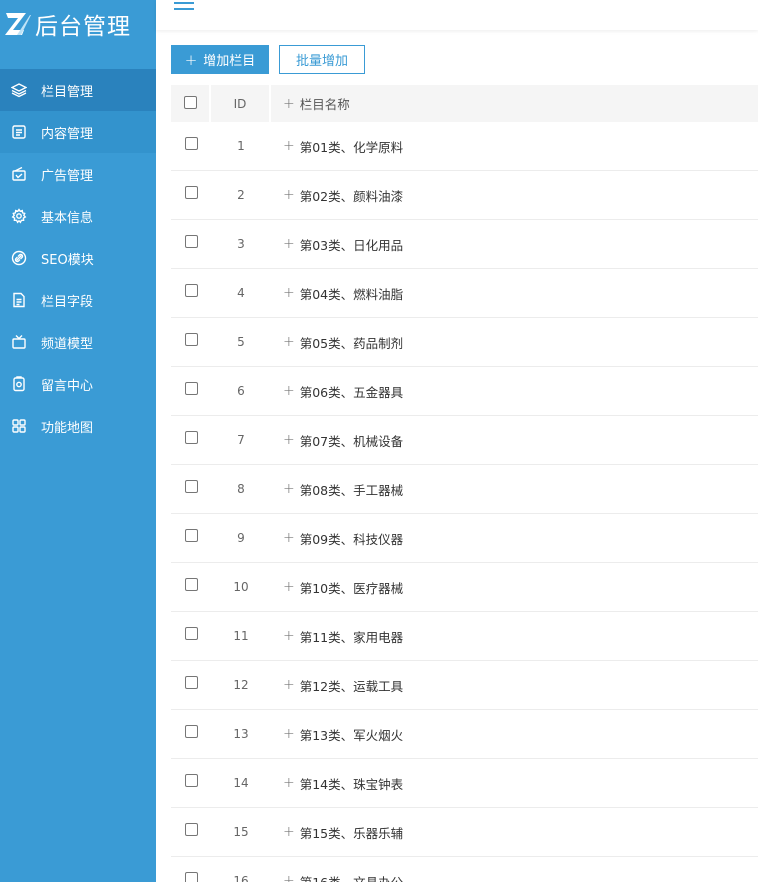  Describe the element at coordinates (241, 244) in the screenshot. I see `row-id: 3` at that location.